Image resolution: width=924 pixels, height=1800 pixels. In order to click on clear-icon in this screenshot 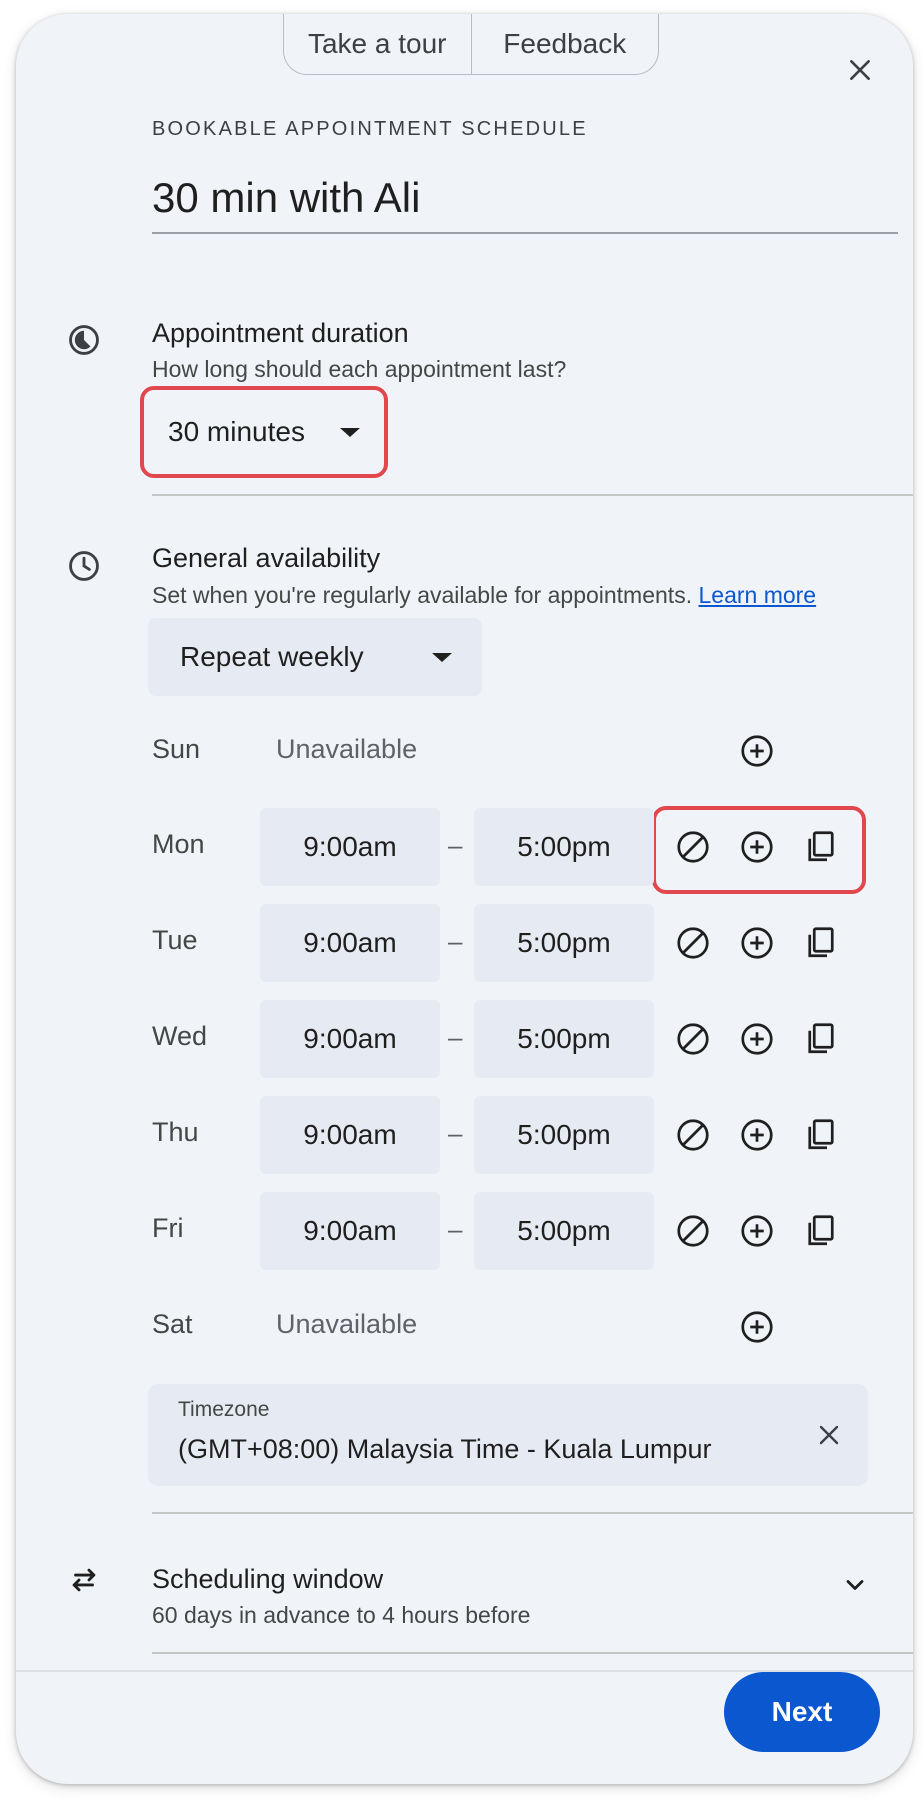, I will do `click(829, 1435)`.